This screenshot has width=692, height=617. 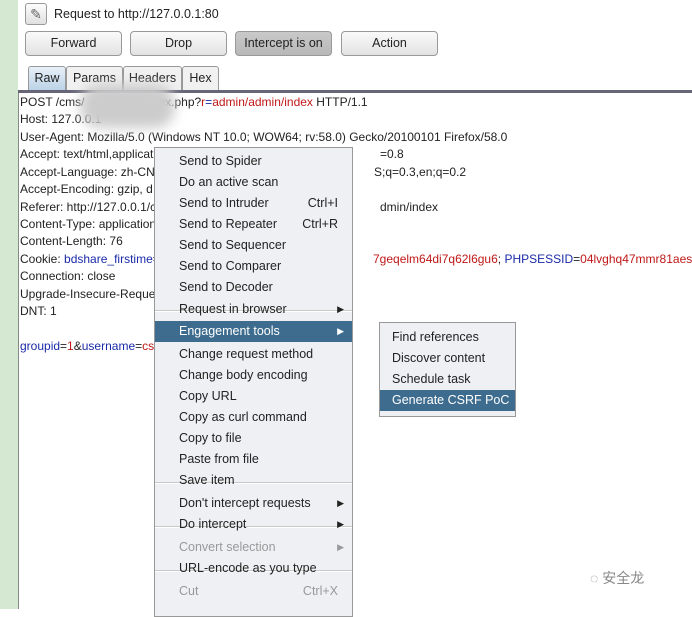 I want to click on header-referer: Referer: http://127.0.0.1/c dmin/index, so click(x=229, y=207).